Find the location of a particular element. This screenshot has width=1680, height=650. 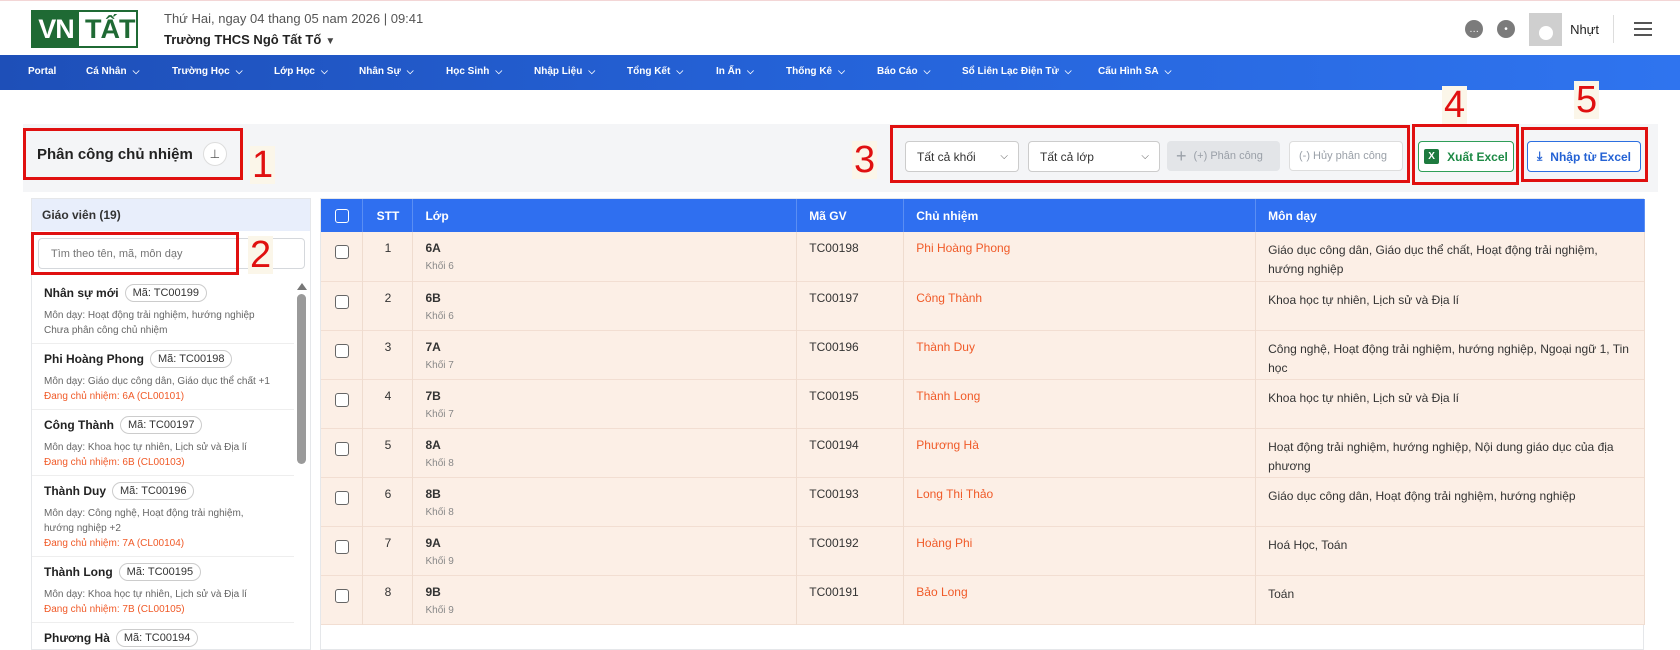

nav-bao-cao: Báo Cáo ⌵ is located at coordinates (903, 71).